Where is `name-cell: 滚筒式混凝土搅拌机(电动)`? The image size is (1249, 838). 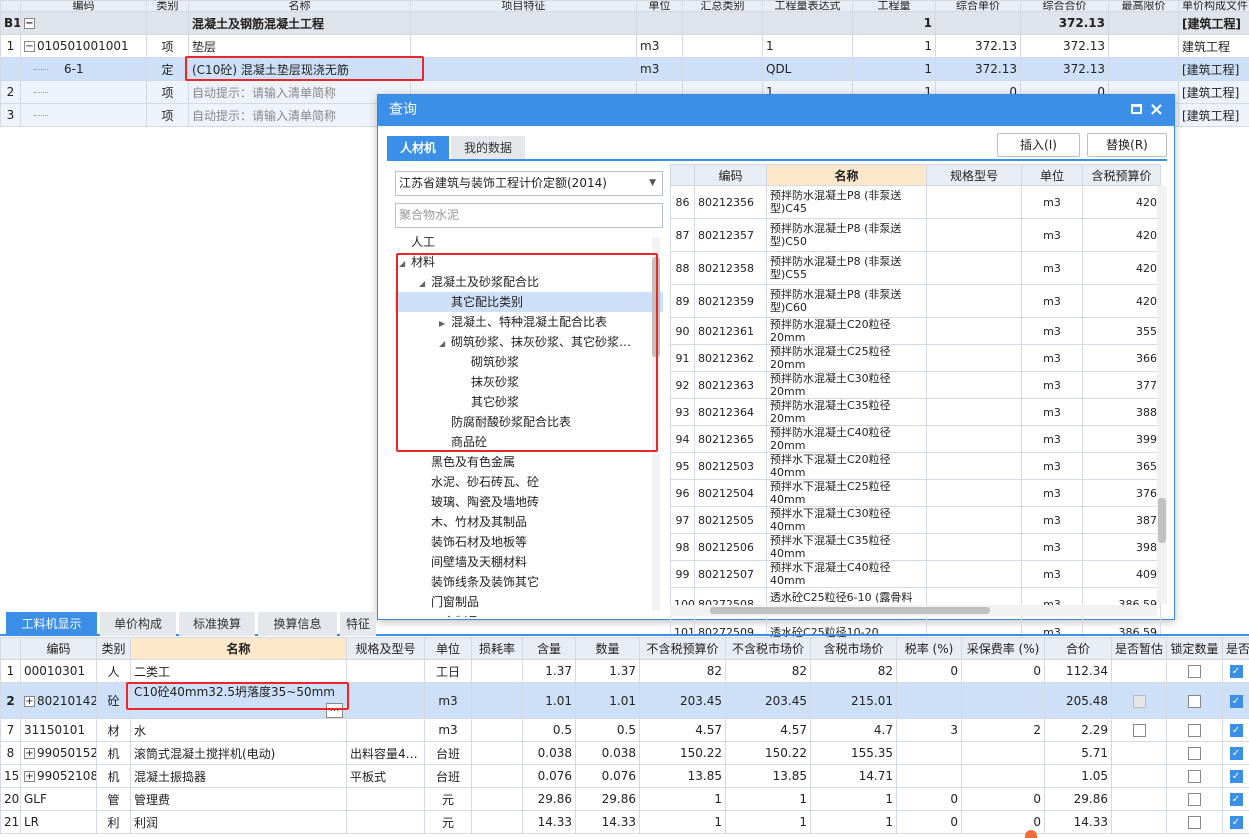
name-cell: 滚筒式混凝土搅拌机(电动) is located at coordinates (238, 753).